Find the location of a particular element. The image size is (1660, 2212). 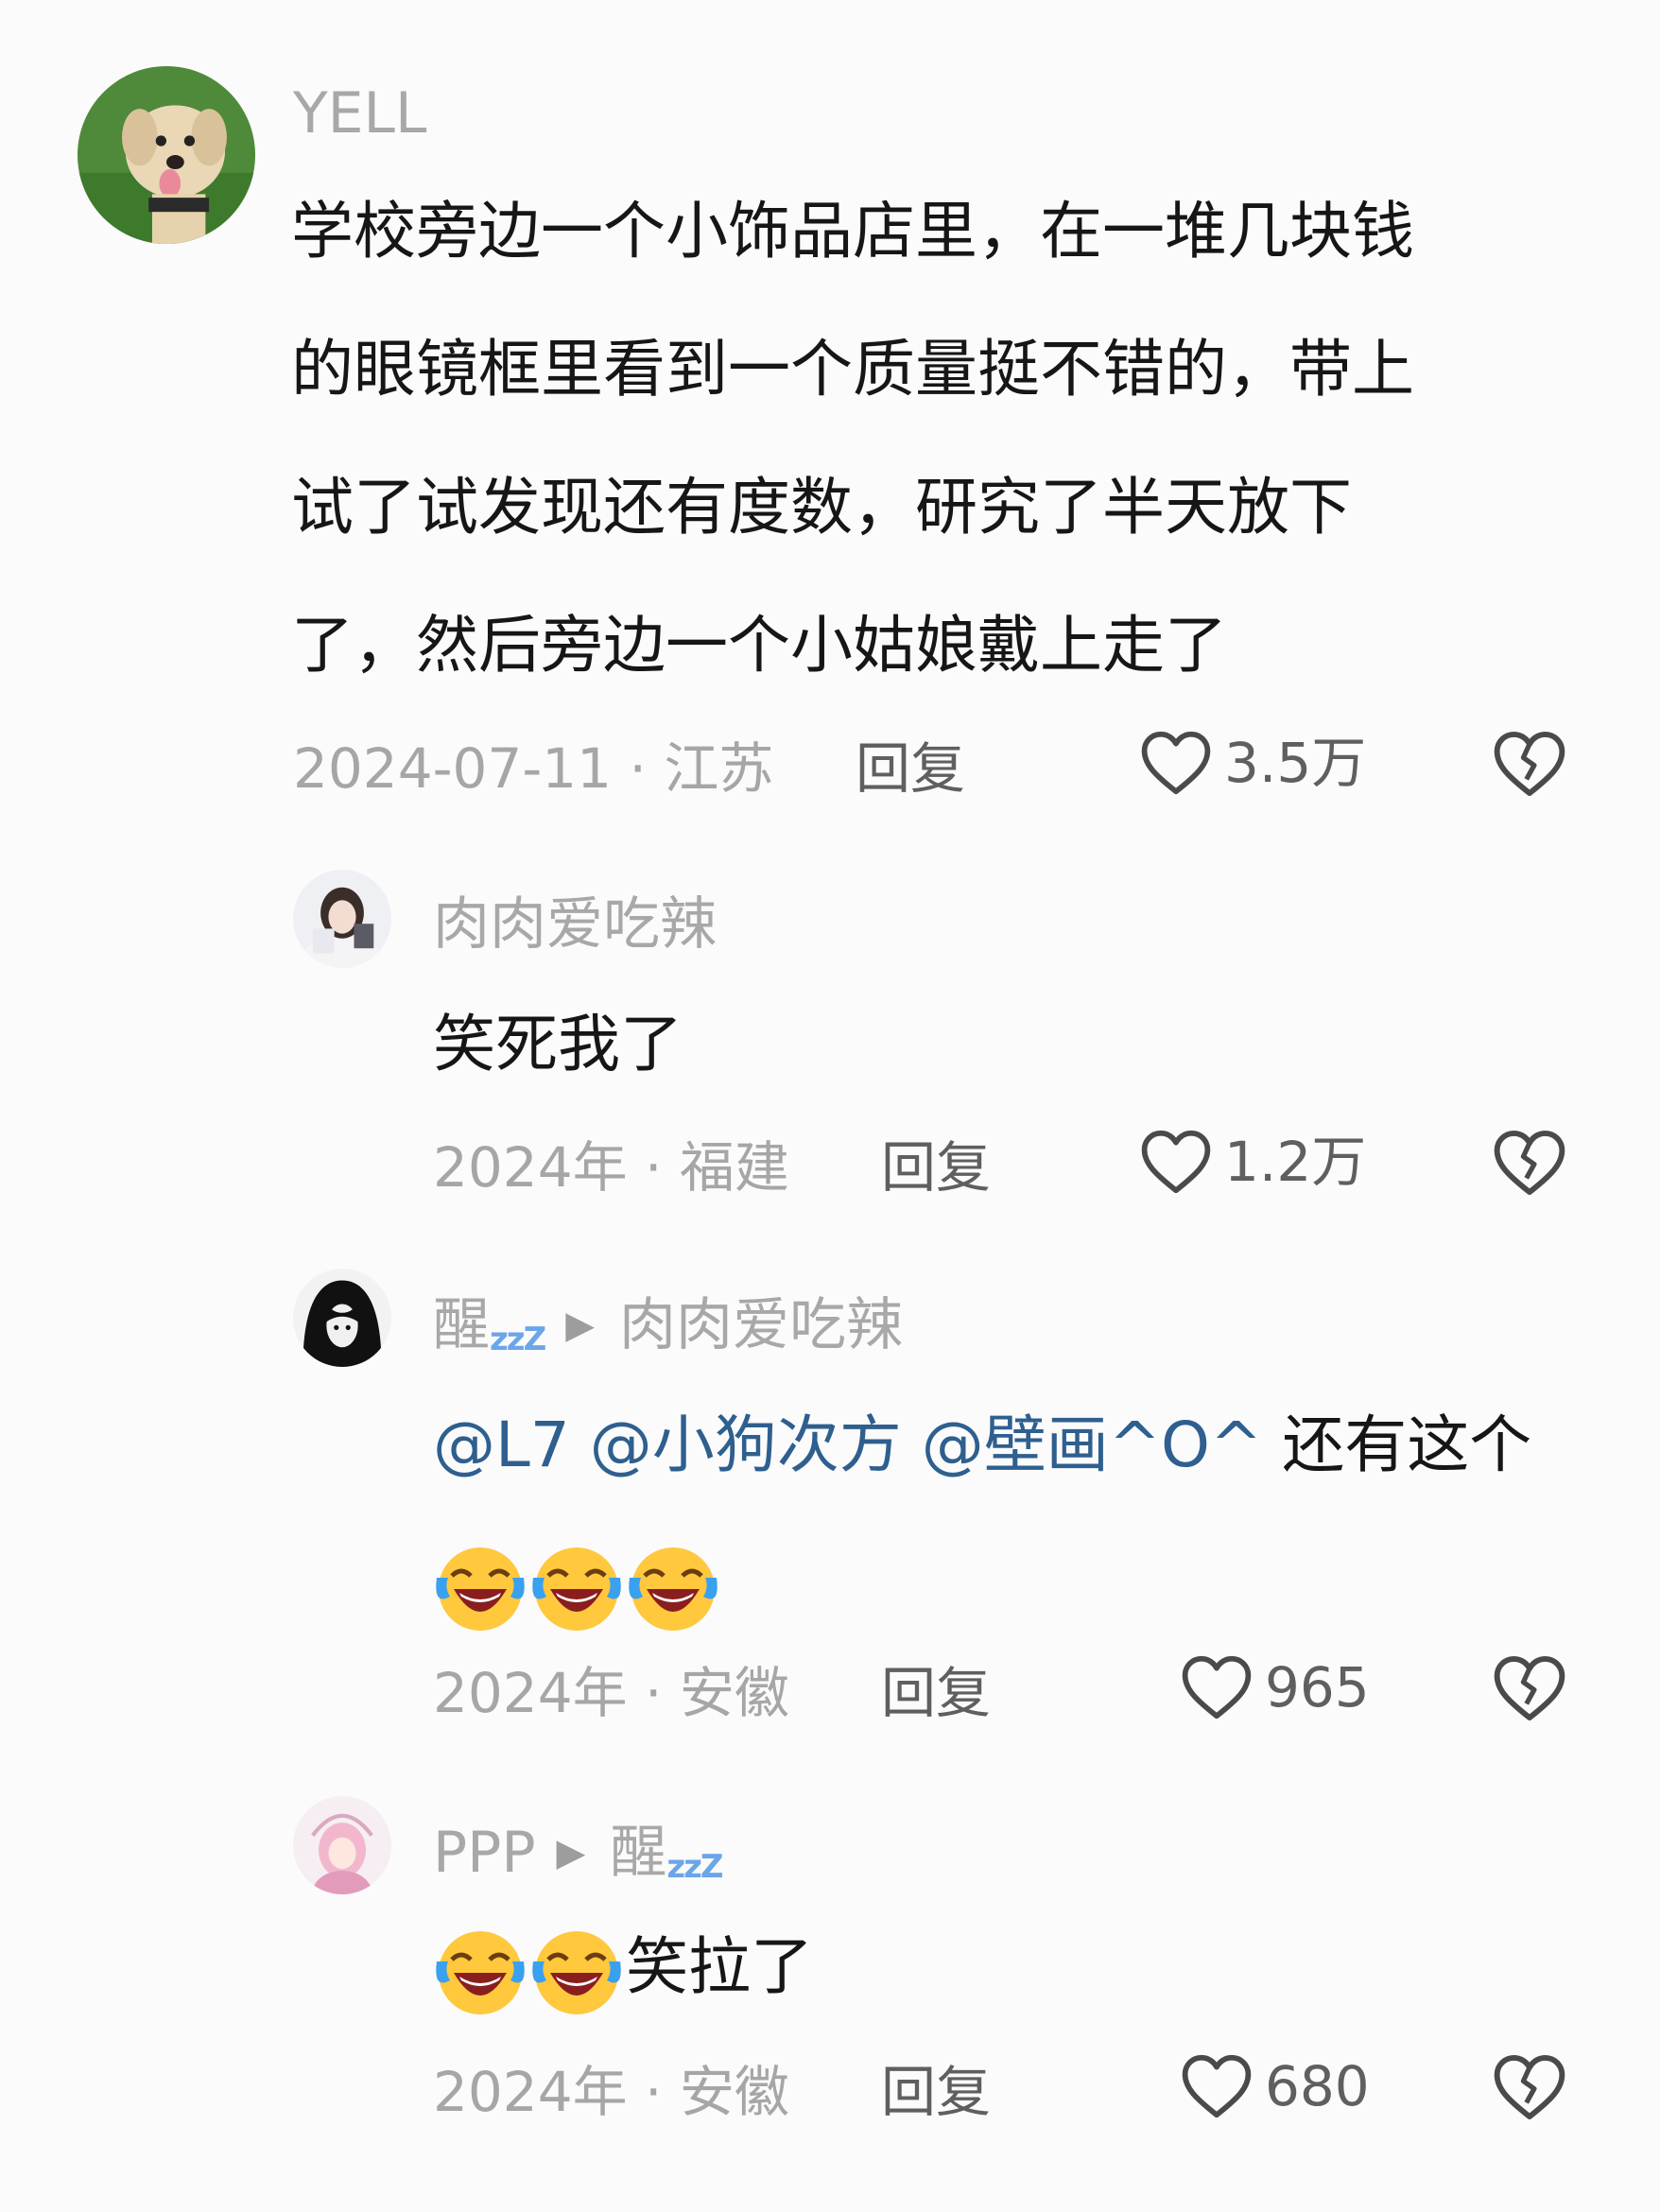

comment-text-line: 了，然后旁边一个小姑娘戴上走了 is located at coordinates (759, 645).